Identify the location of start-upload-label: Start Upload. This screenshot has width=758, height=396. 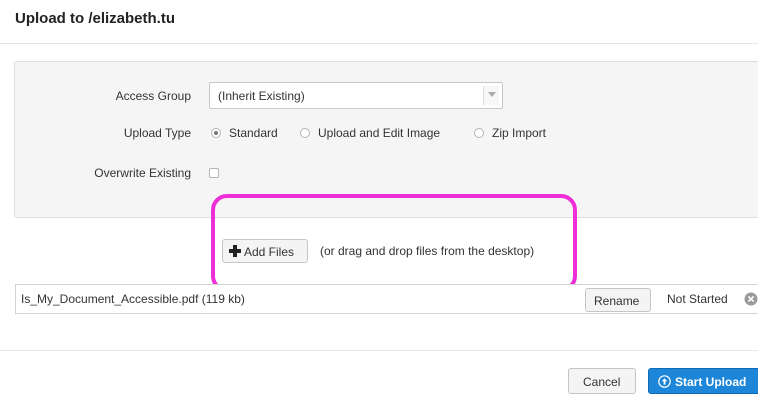
(711, 382).